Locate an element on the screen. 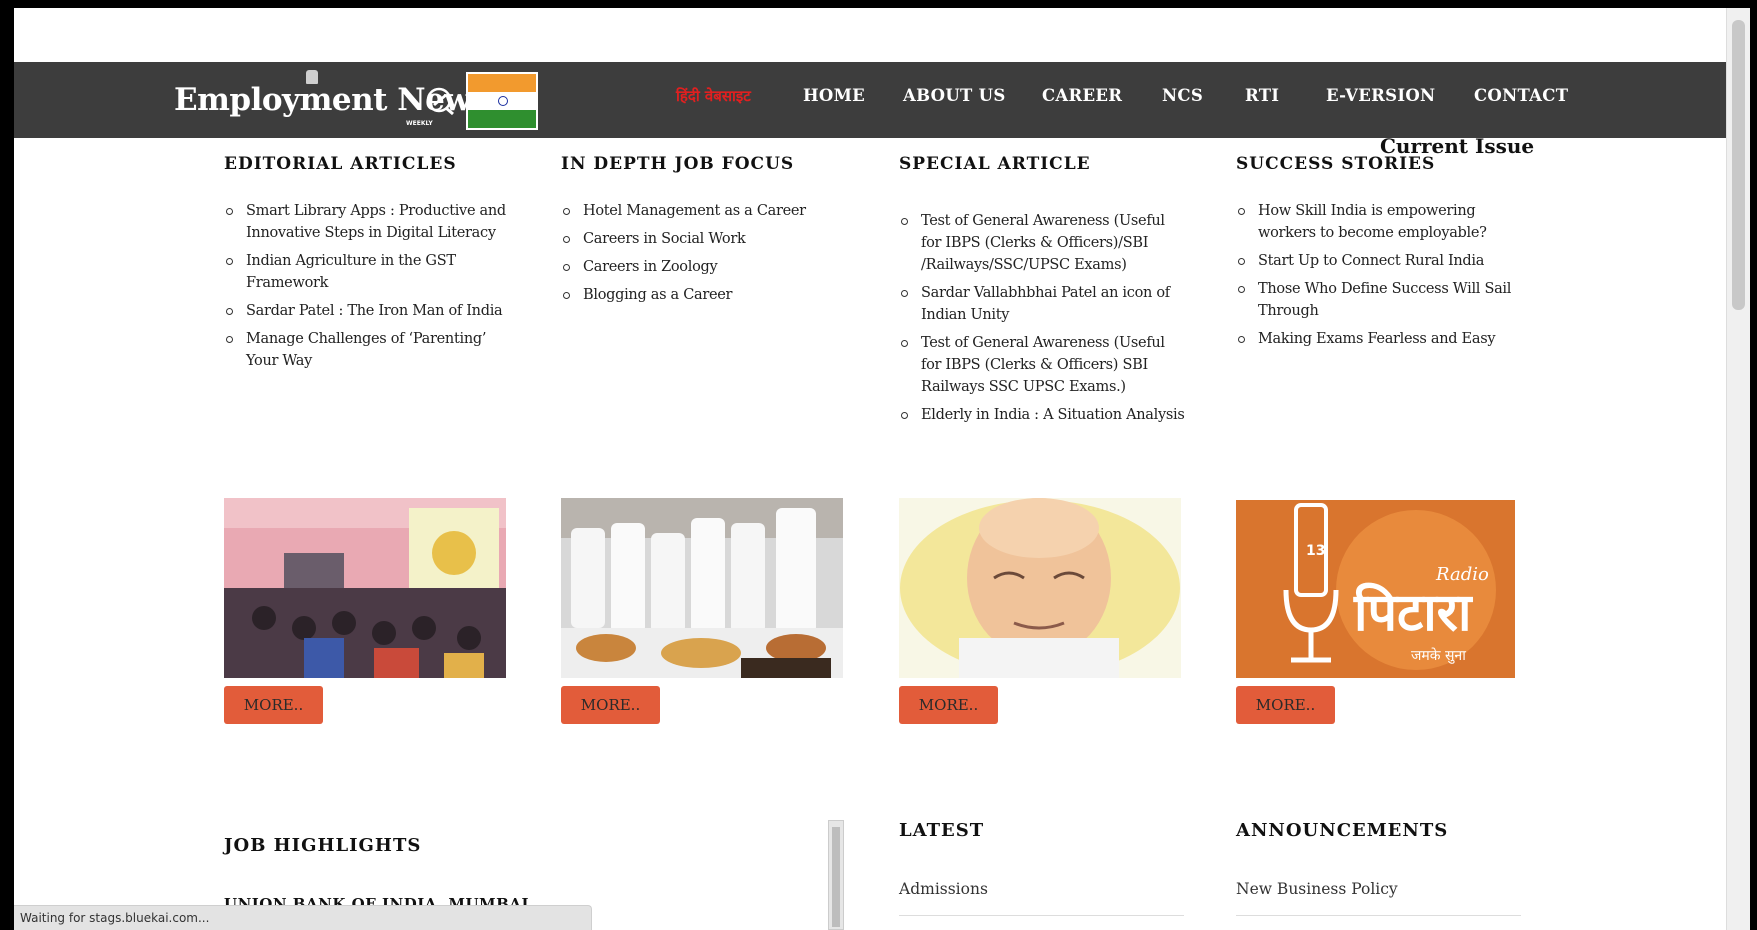 Image resolution: width=1757 pixels, height=930 pixels. chefs-photo is located at coordinates (702, 588).